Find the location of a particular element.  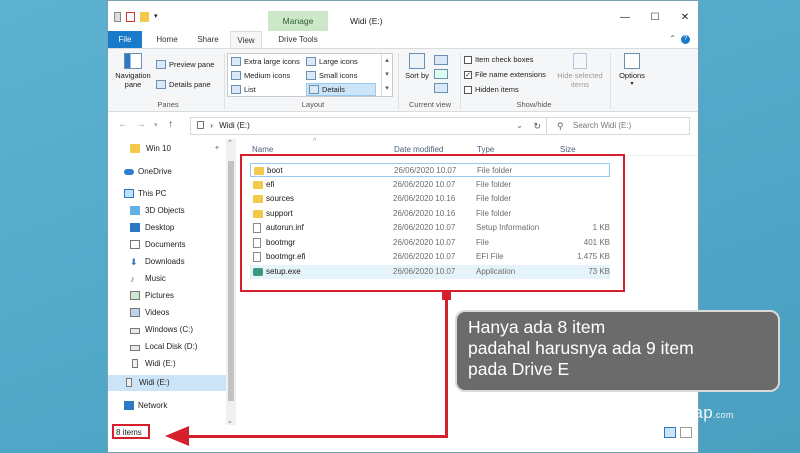

checkbox-checked-icon: ✓ is located at coordinates (468, 74).